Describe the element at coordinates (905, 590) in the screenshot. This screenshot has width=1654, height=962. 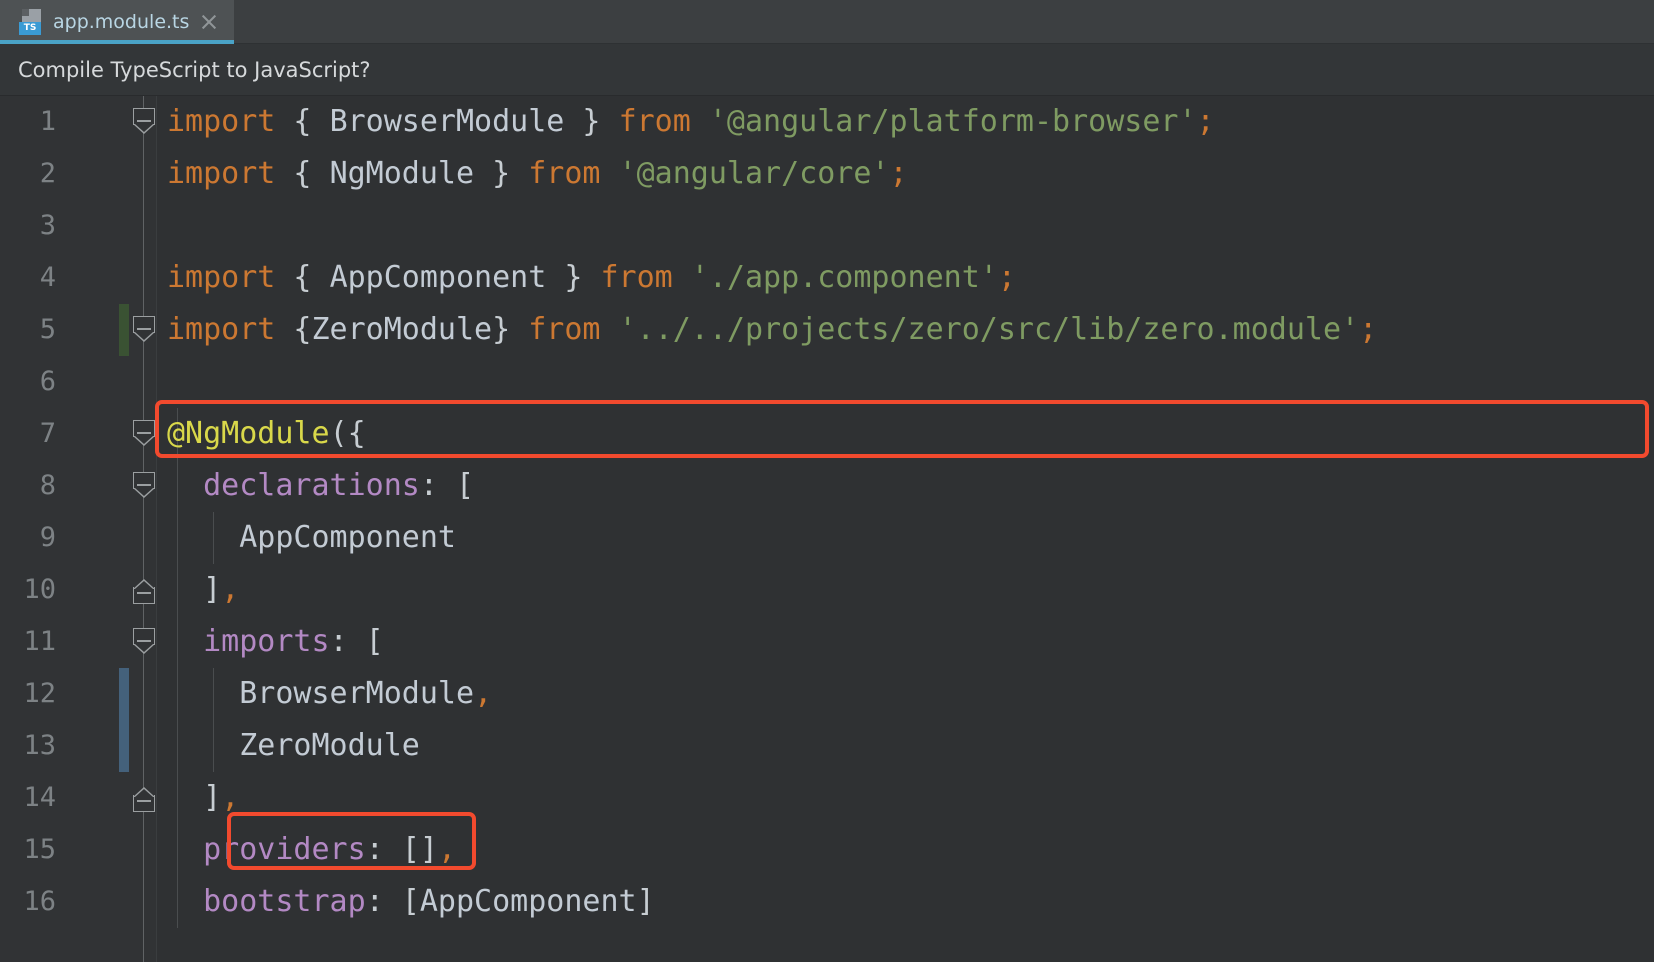
I see `code-line-10: ],` at that location.